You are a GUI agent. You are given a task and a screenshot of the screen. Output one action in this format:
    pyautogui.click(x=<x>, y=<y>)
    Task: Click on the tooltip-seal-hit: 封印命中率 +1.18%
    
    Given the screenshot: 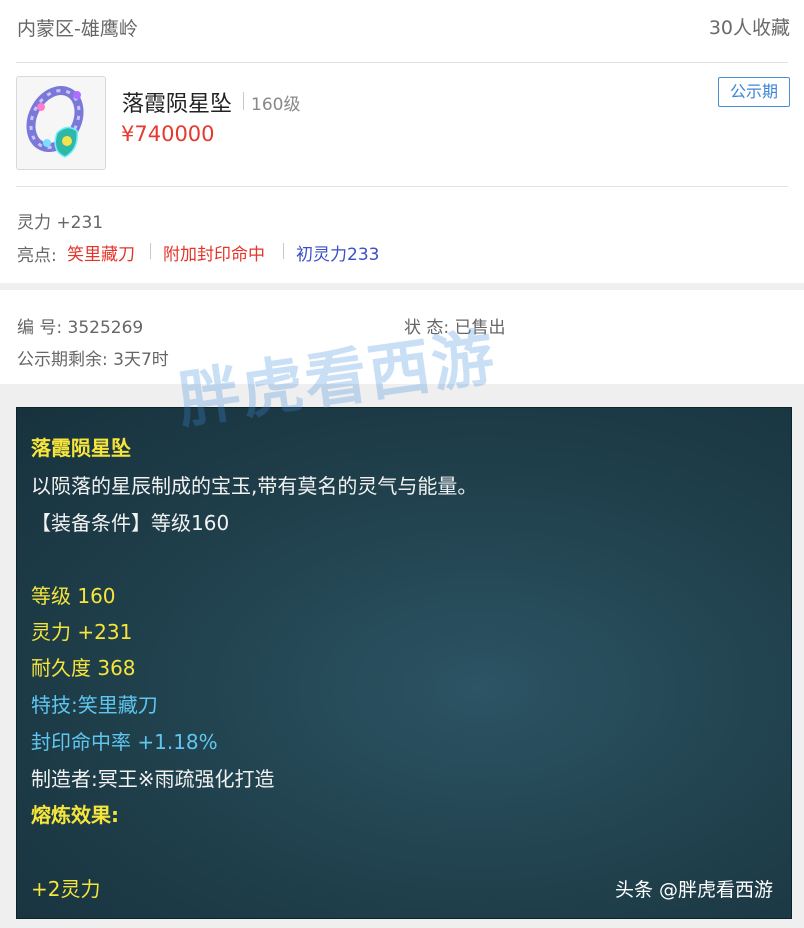 What is the action you would take?
    pyautogui.click(x=124, y=742)
    